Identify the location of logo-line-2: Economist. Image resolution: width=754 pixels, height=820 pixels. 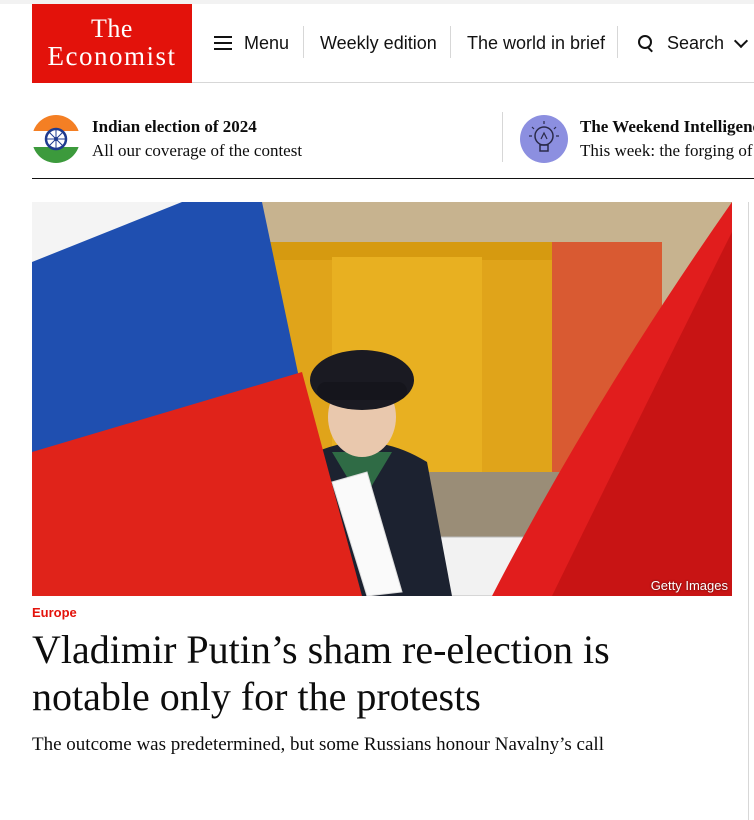
(112, 56).